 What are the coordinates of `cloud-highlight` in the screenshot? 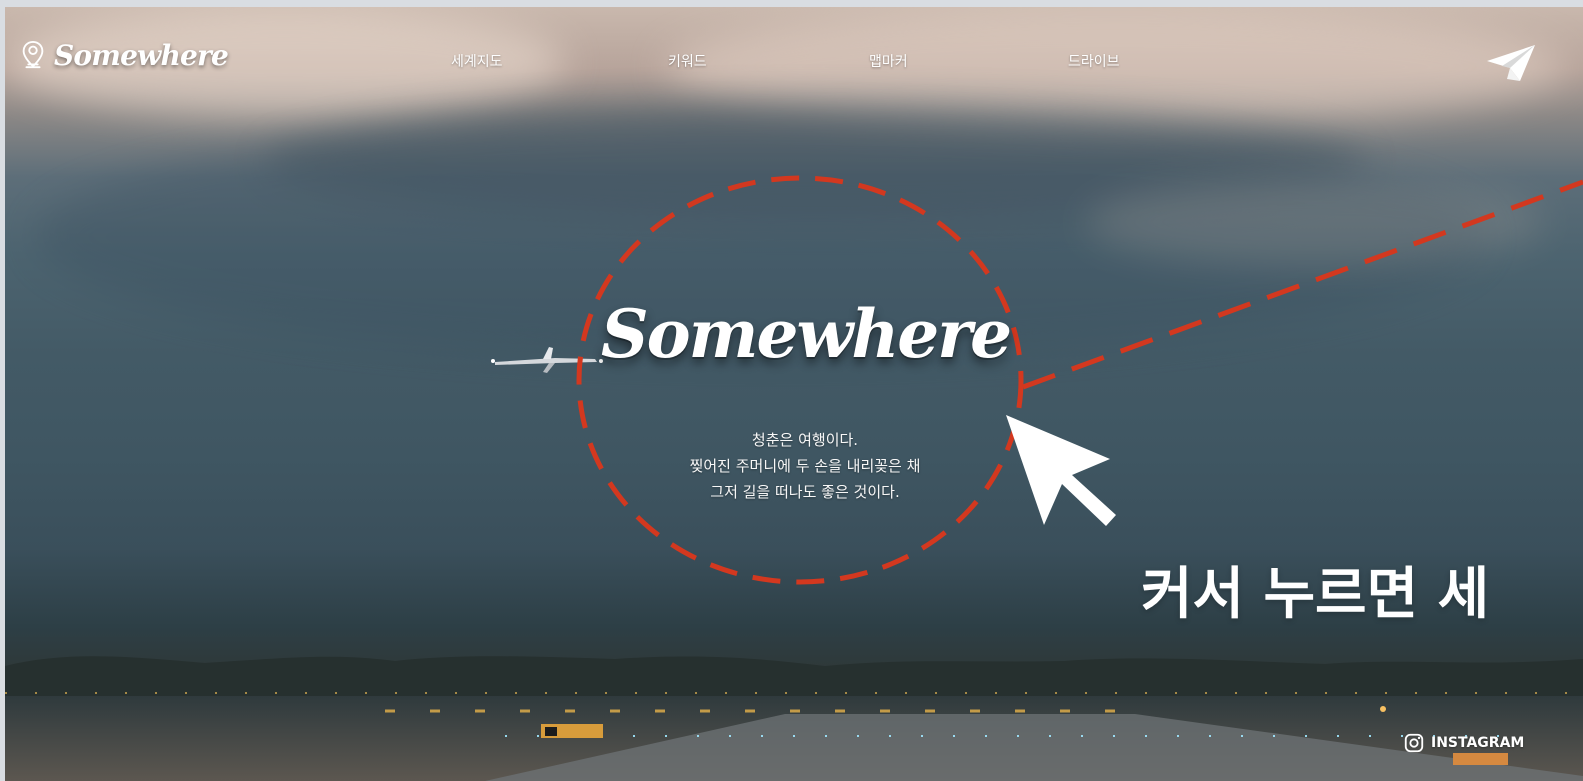 It's located at (1315, 222).